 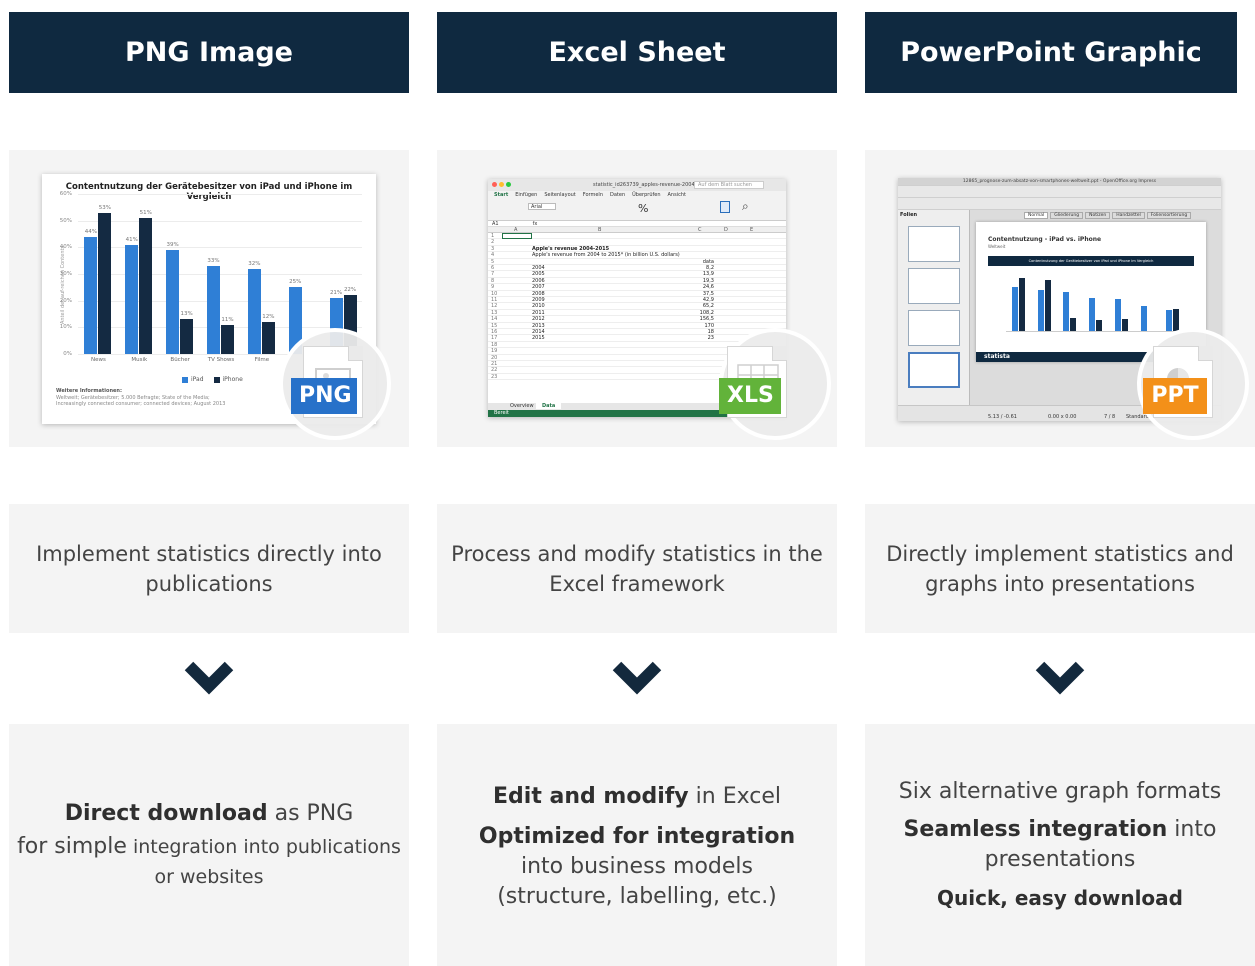 I want to click on excel-ribbon-tab: Seitenlayout, so click(x=559, y=195).